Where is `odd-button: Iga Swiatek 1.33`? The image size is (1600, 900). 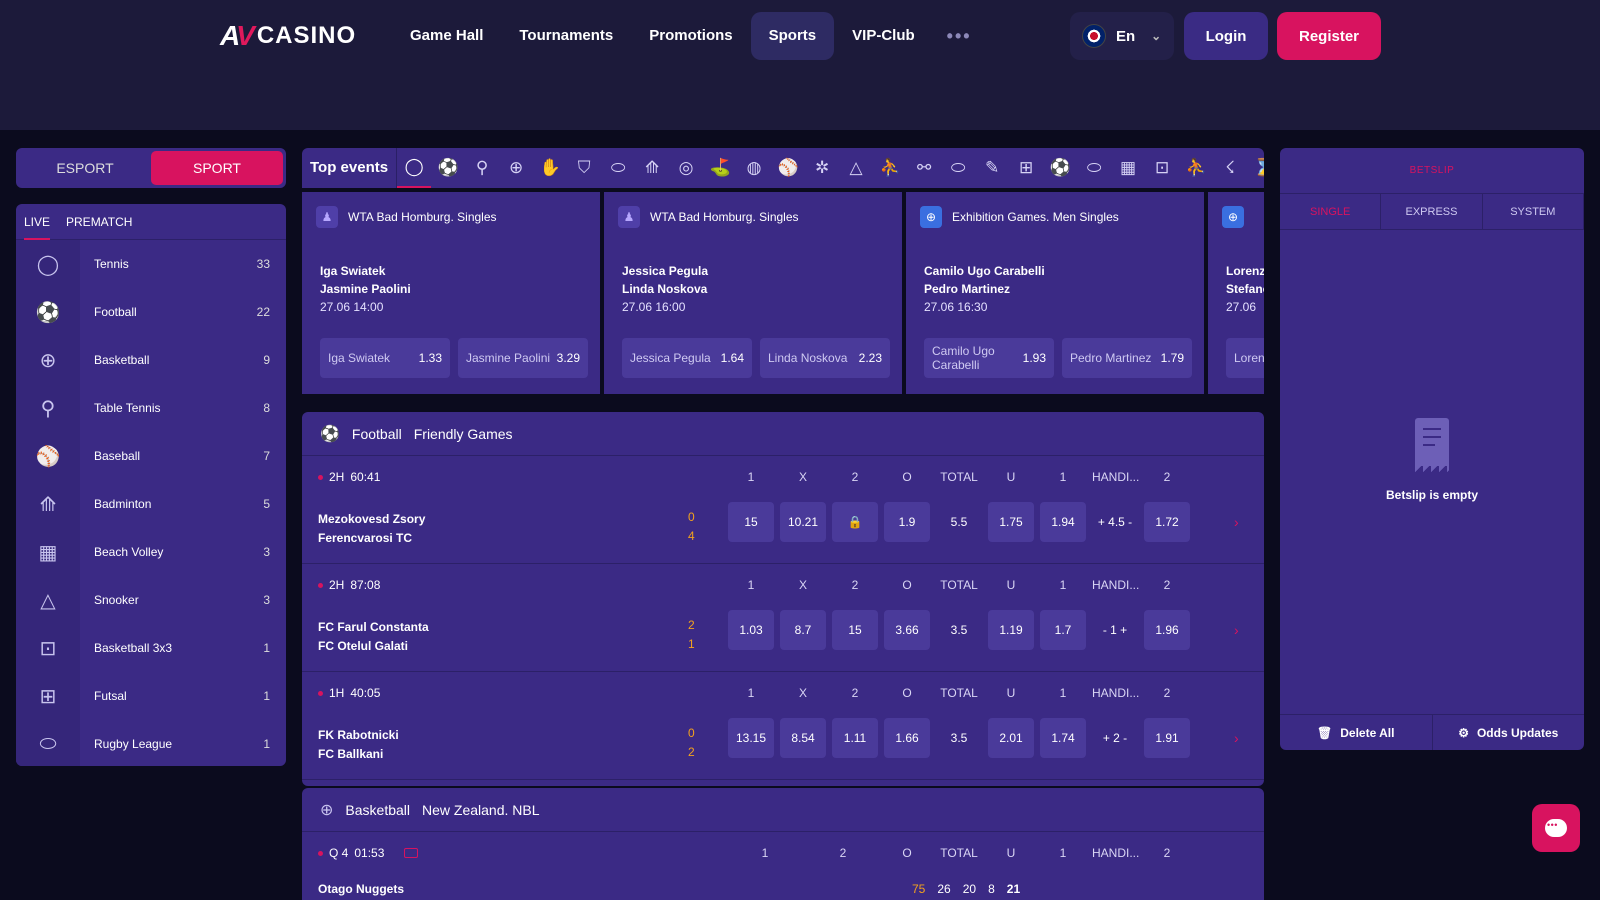
odd-button: Iga Swiatek 1.33 is located at coordinates (385, 358).